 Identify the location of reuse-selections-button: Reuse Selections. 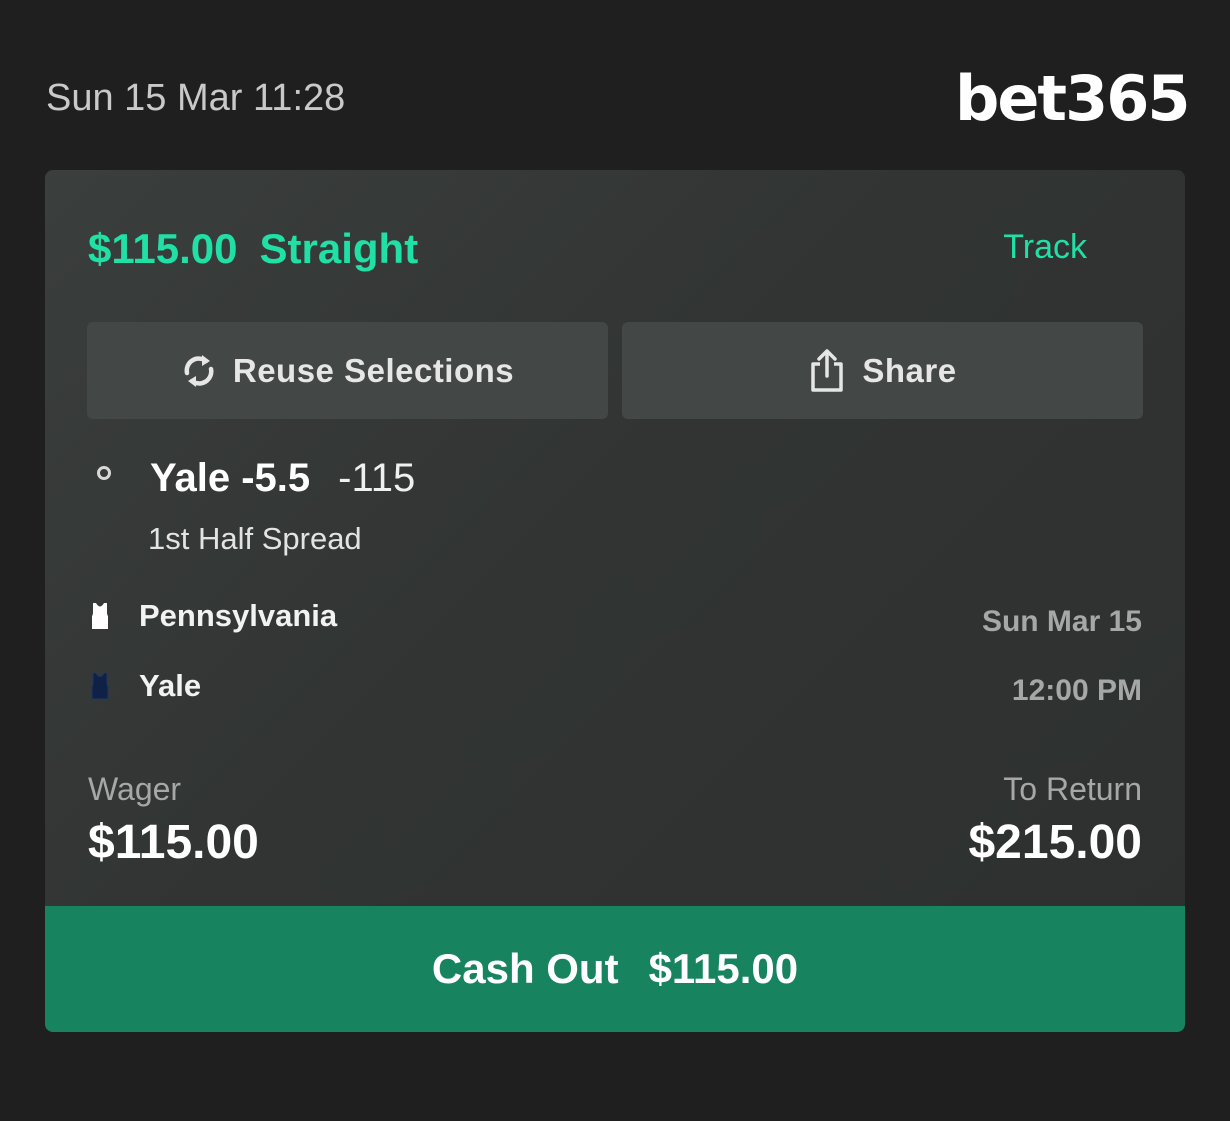
(347, 370).